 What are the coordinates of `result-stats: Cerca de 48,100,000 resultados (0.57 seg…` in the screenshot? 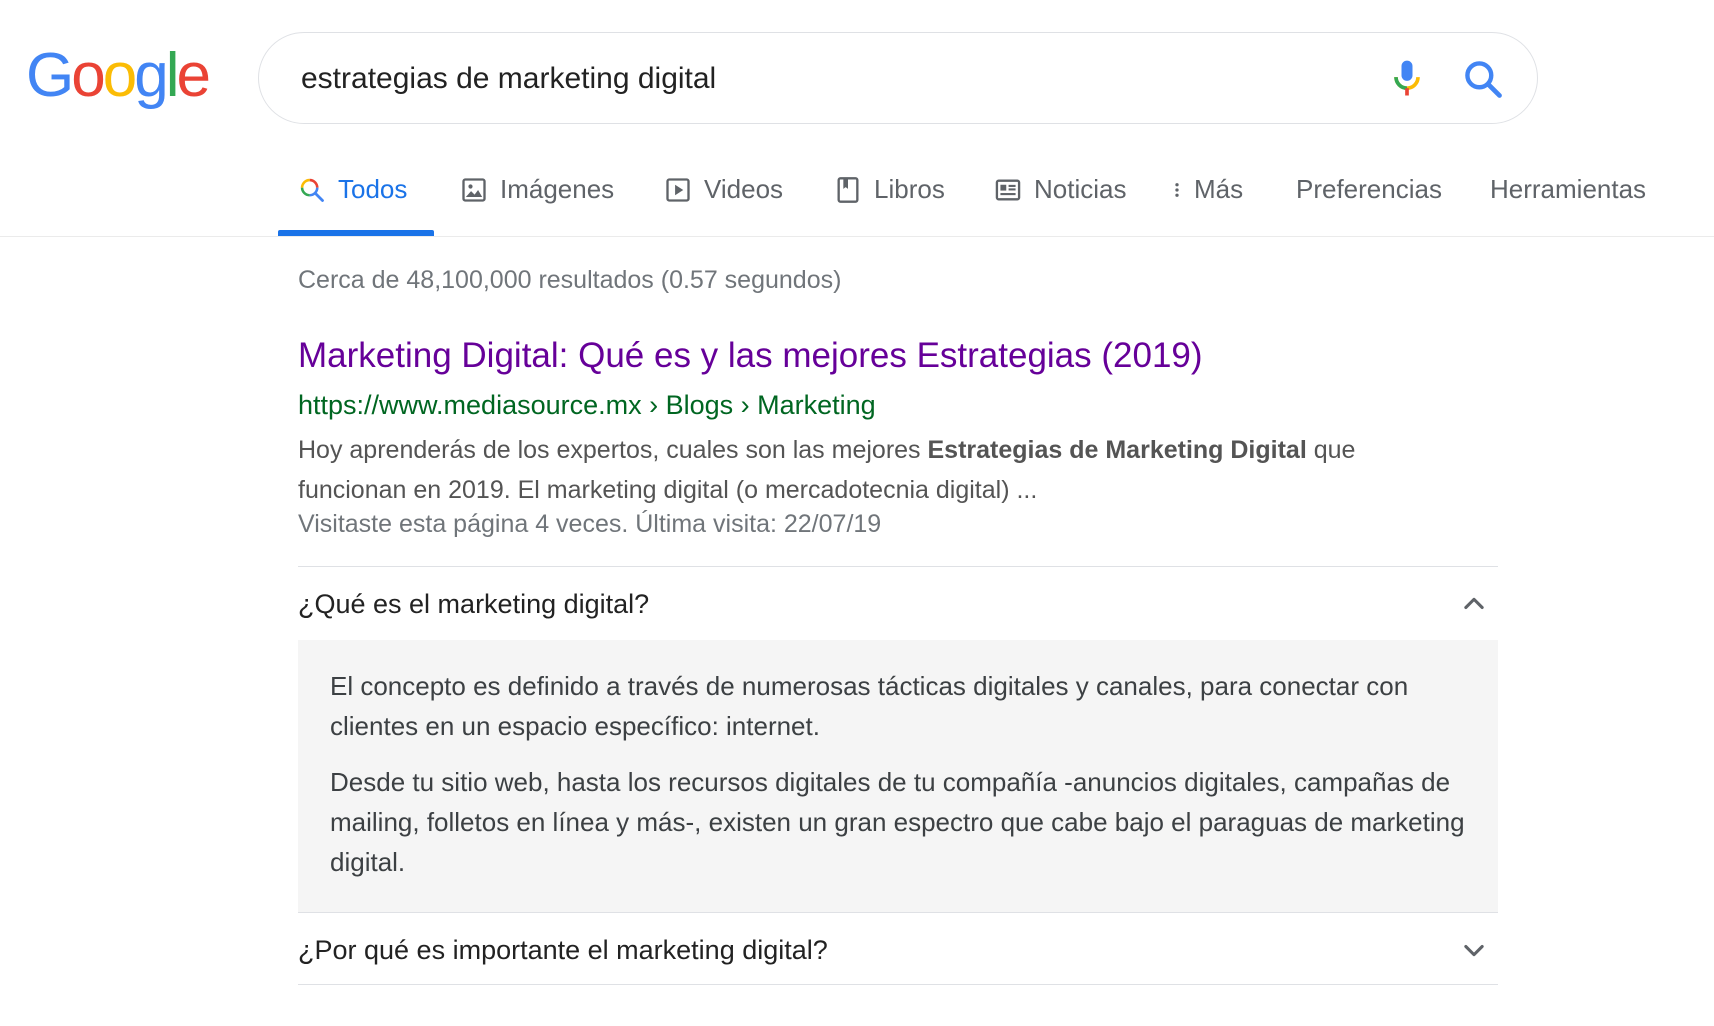 It's located at (570, 280).